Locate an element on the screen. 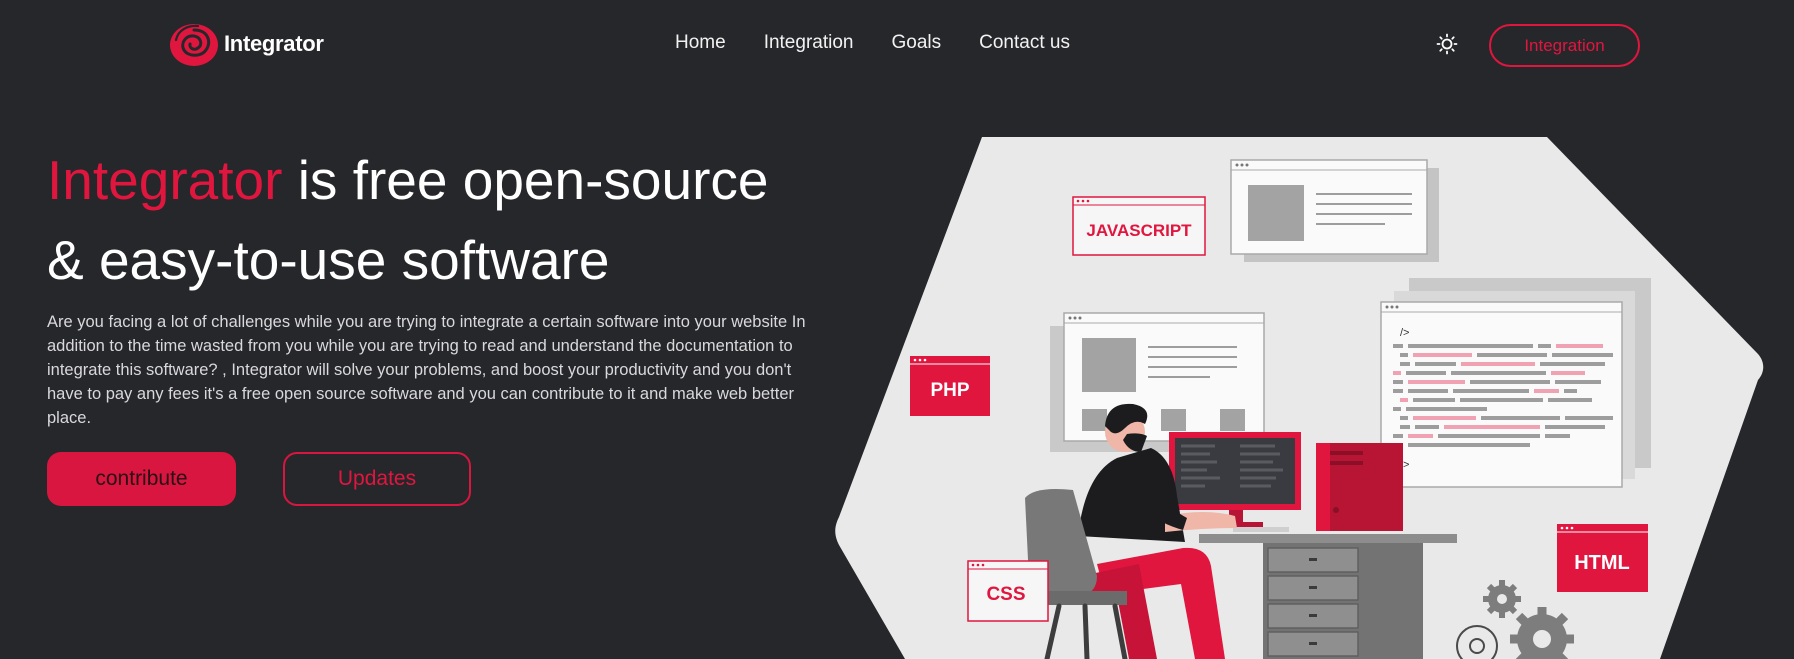  logo: Integrator is located at coordinates (246, 44).